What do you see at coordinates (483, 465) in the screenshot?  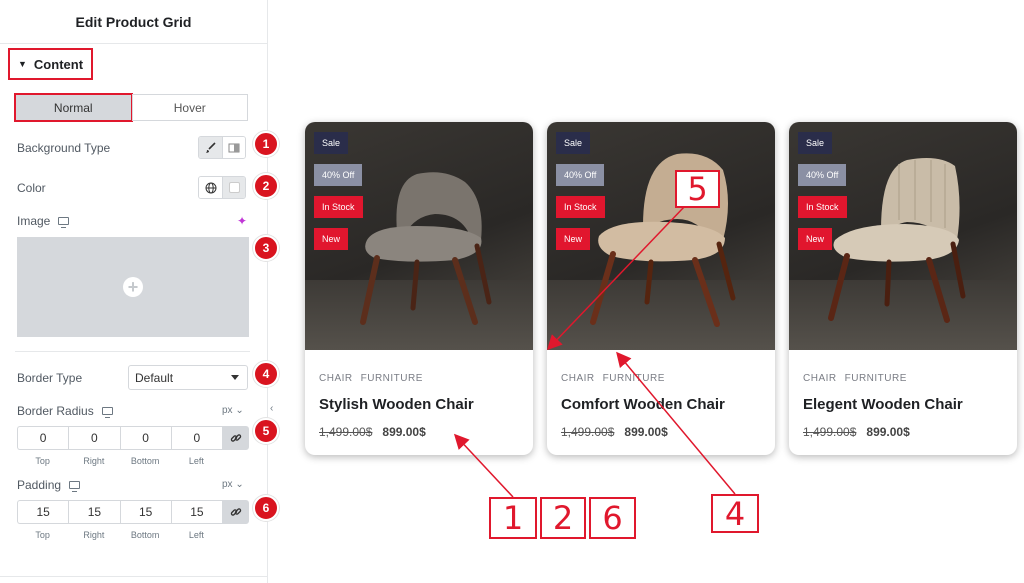 I see `arrow-to-card` at bounding box center [483, 465].